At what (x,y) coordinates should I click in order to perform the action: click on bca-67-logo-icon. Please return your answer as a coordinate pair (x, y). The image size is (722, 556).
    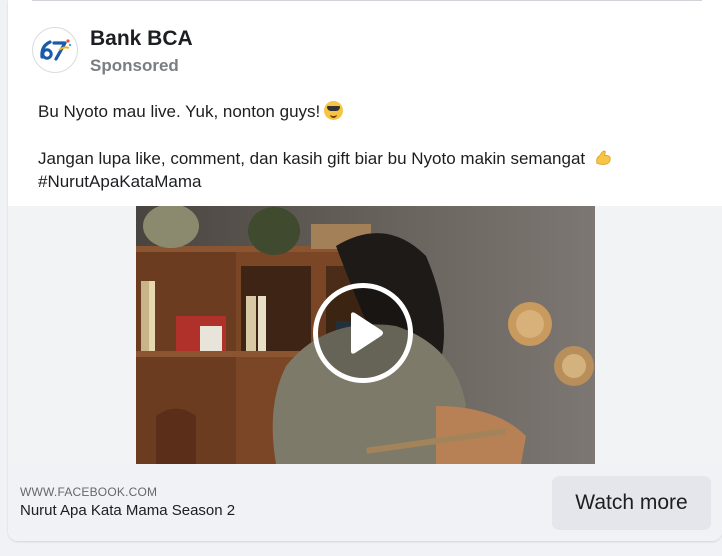
    Looking at the image, I should click on (56, 50).